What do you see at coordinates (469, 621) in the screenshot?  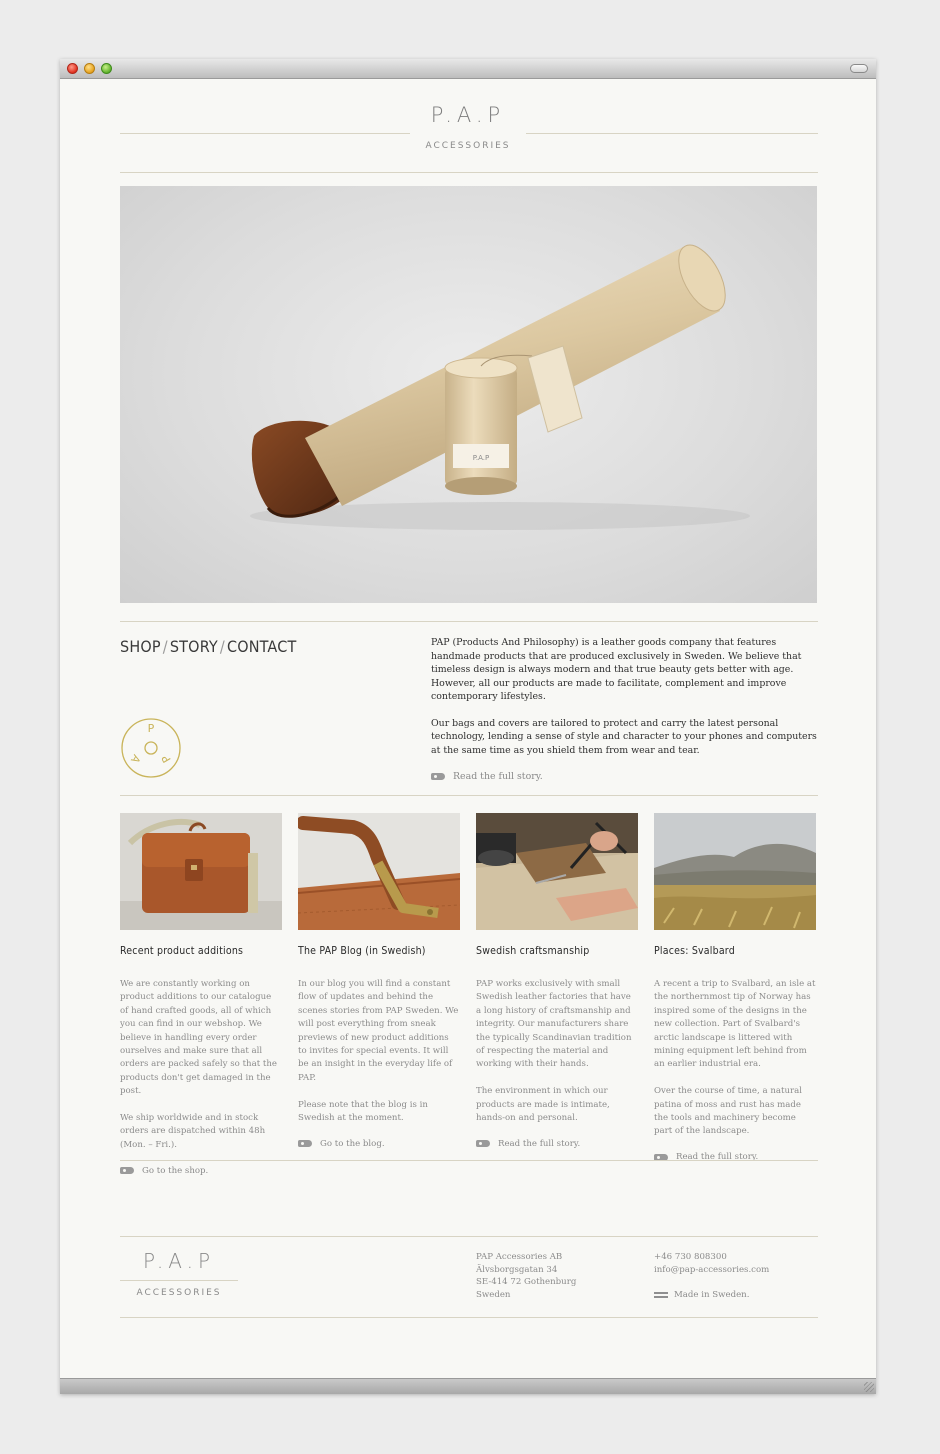 I see `hero-divider` at bounding box center [469, 621].